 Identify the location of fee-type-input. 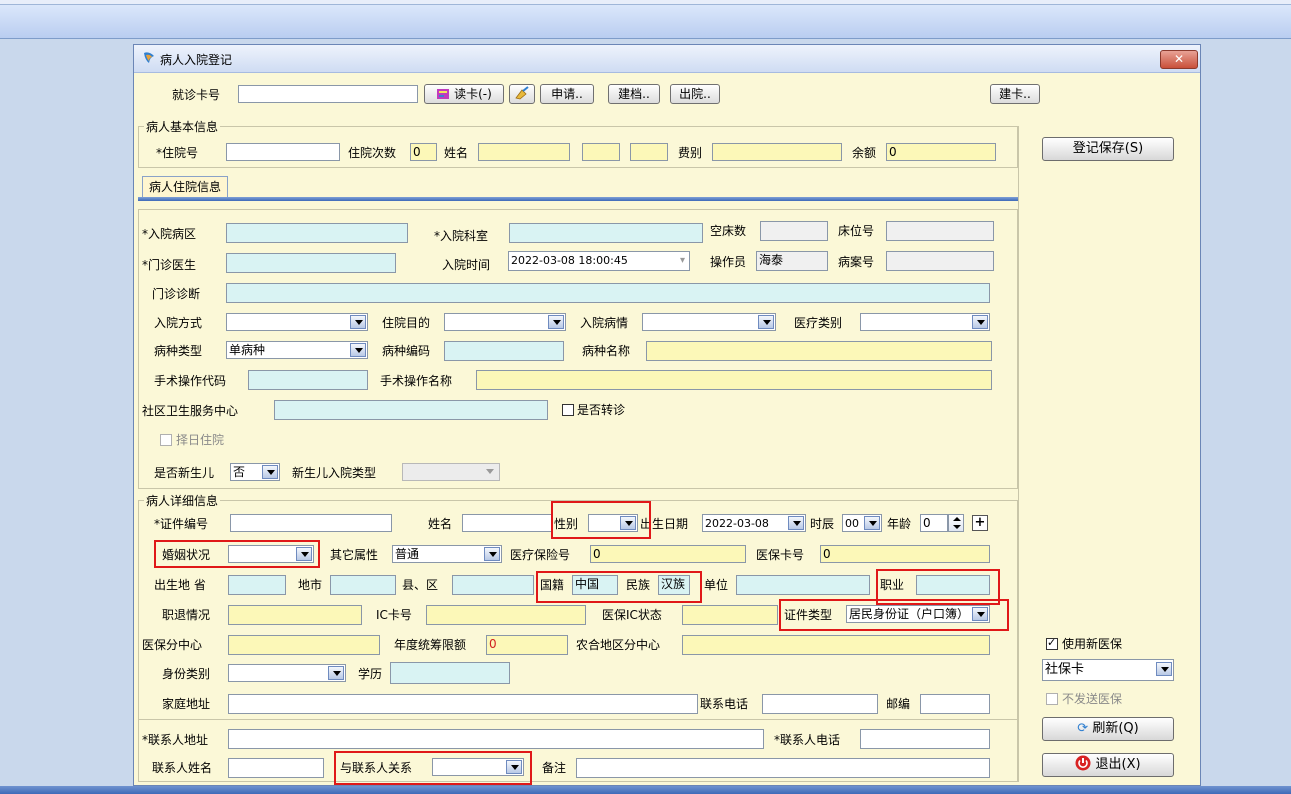
(777, 152).